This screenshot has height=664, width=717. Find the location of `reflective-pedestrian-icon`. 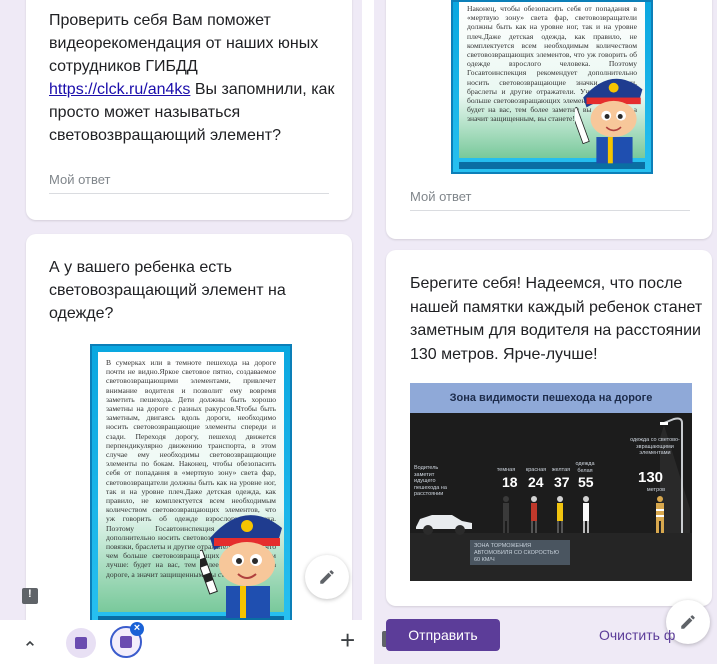

reflective-pedestrian-icon is located at coordinates (660, 514).